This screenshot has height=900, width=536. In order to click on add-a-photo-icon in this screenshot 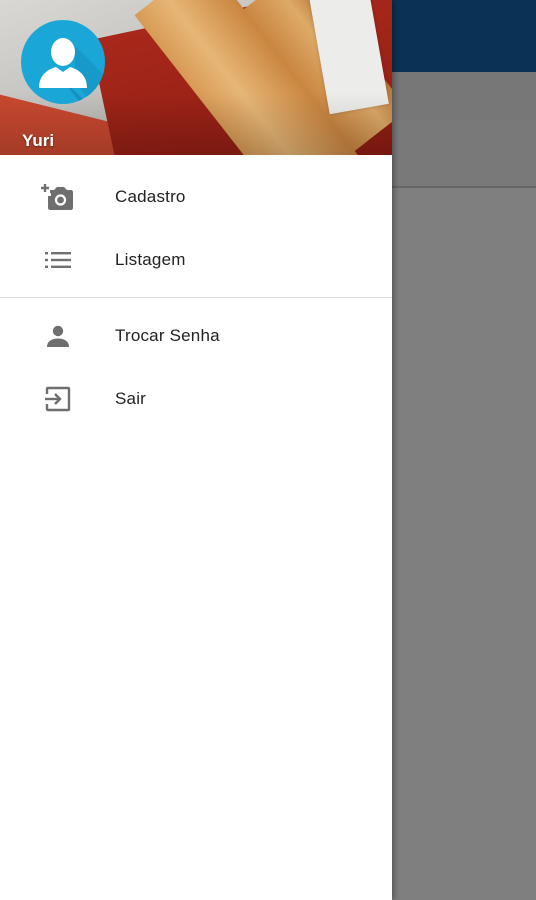, I will do `click(58, 197)`.